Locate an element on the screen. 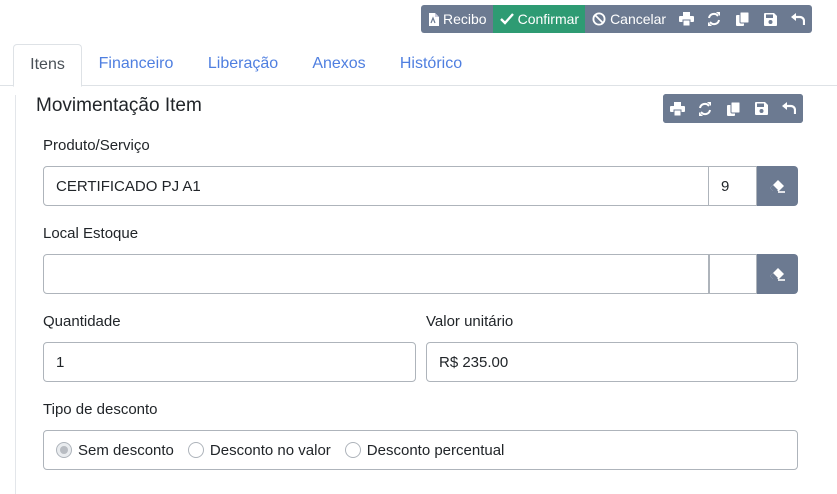 Image resolution: width=837 pixels, height=494 pixels. main-toolbar: Recibo Confirmar Cancelar is located at coordinates (617, 19).